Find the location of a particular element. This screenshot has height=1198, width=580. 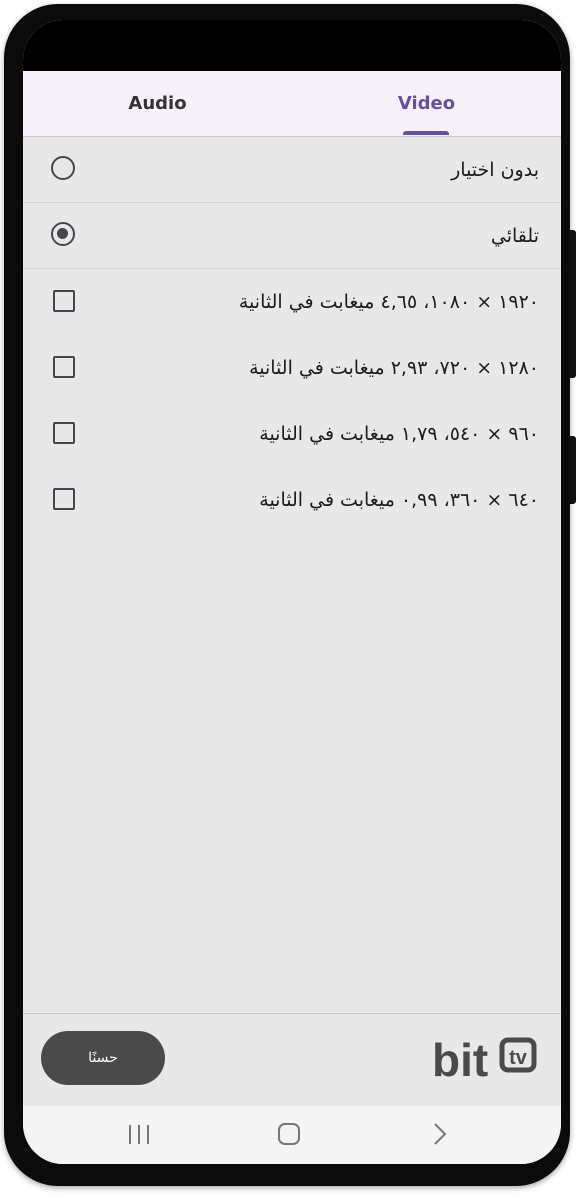

option-label: ٩٦٠ × ٥٤٠، ١,٧٩ ميغابت في الثانية is located at coordinates (399, 434).